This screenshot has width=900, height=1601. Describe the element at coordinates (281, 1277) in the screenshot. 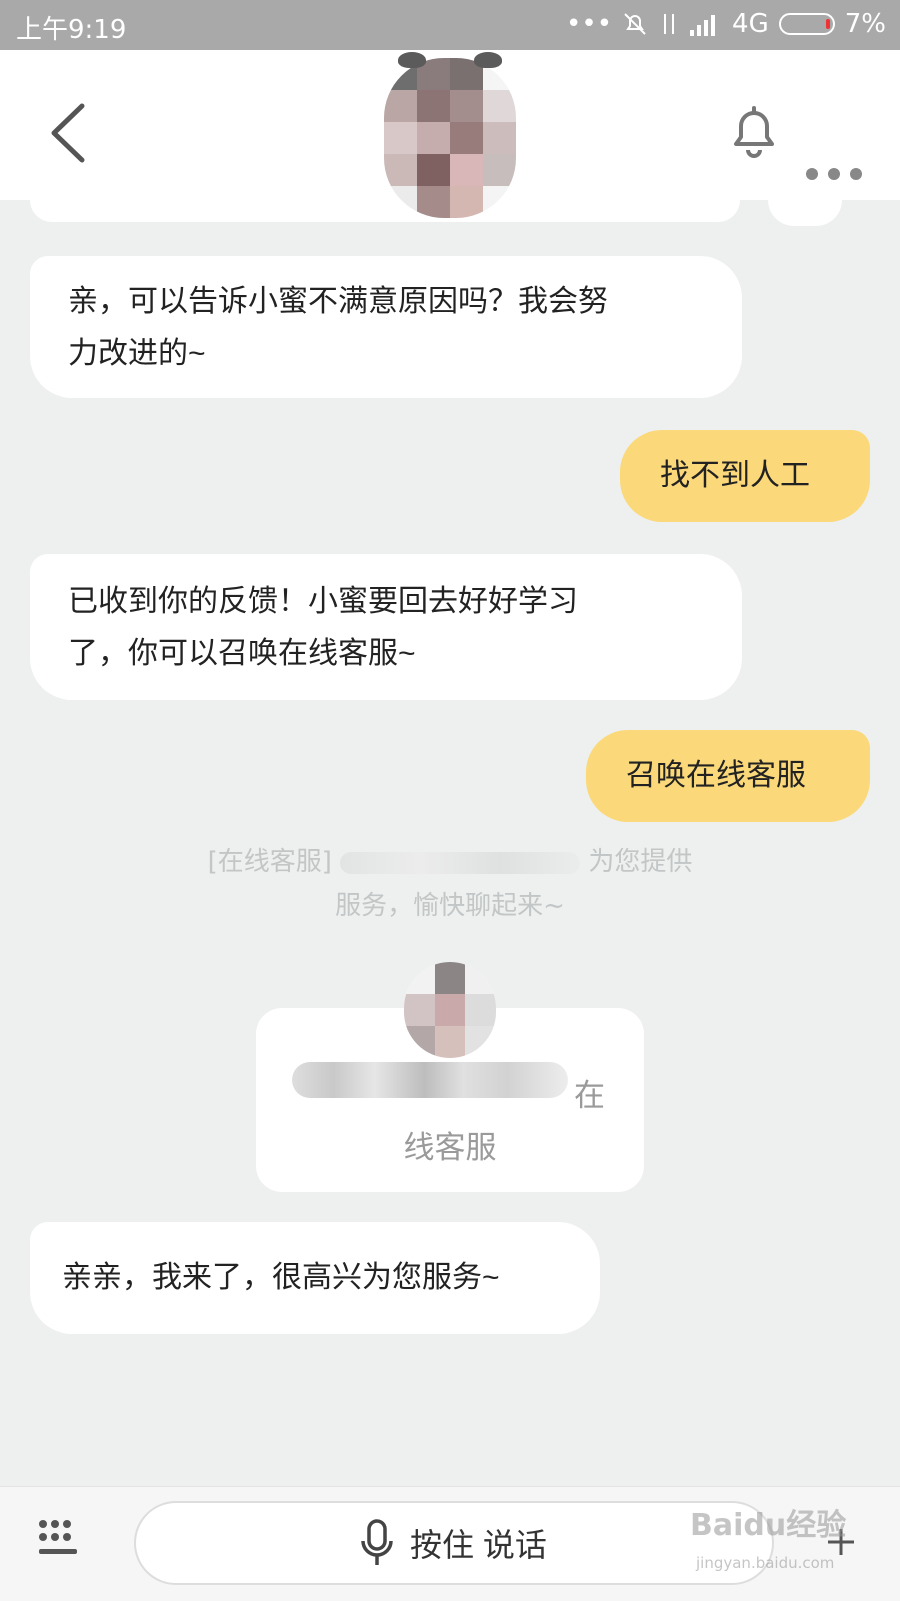

I see `message-text: 亲亲，我来了，很高兴为您服务~` at that location.